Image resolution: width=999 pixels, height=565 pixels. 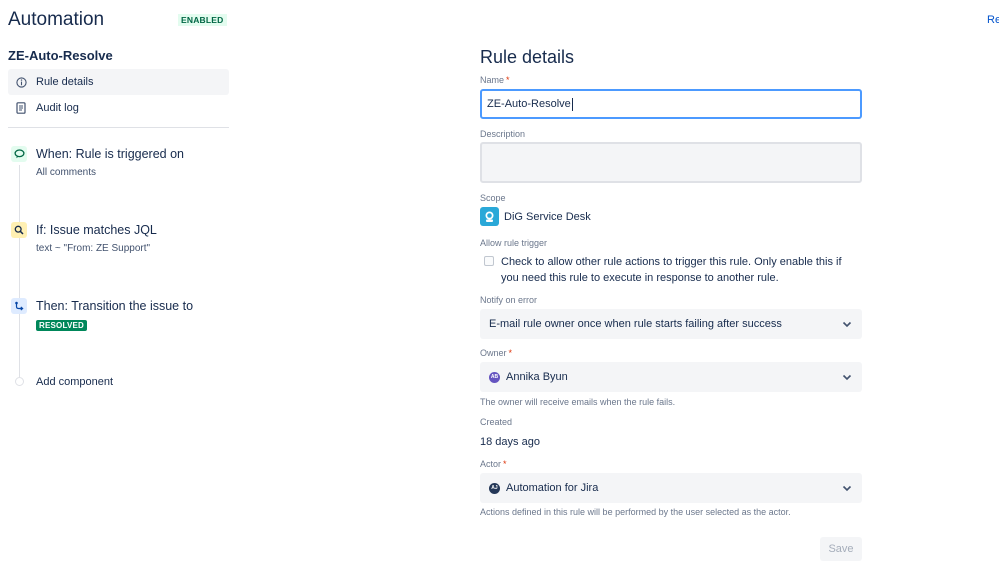 What do you see at coordinates (202, 20) in the screenshot?
I see `status-badge: ENABLED` at bounding box center [202, 20].